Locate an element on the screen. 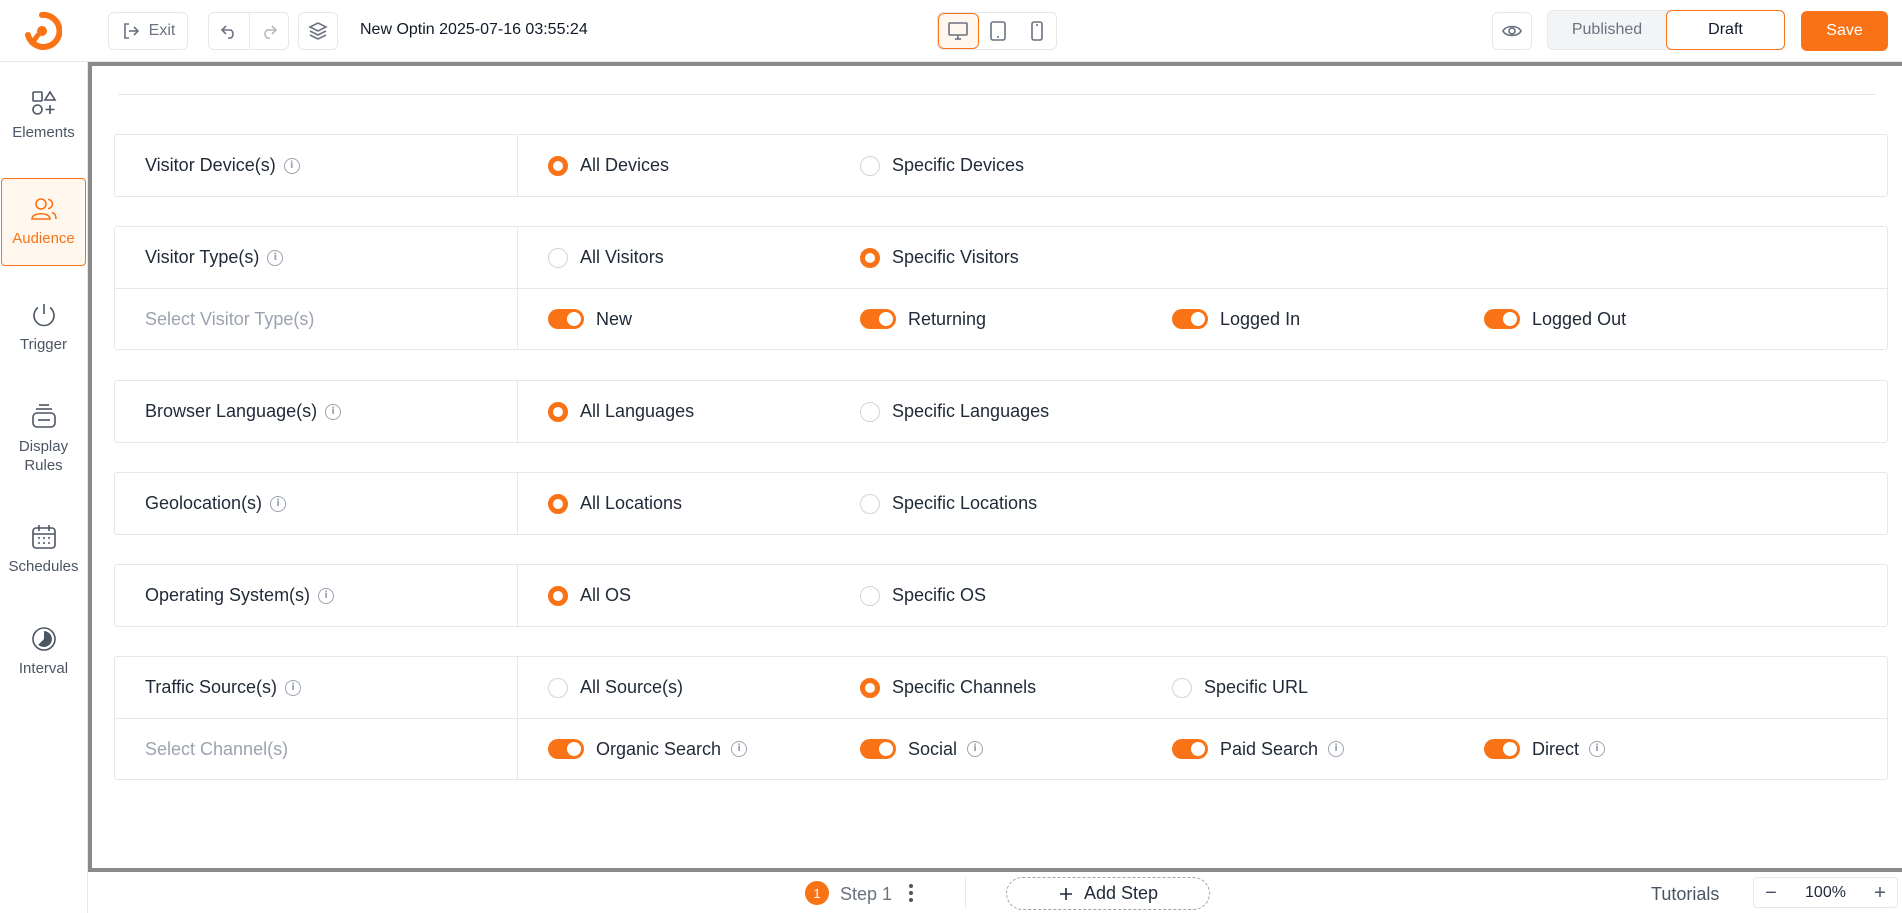 Image resolution: width=1902 pixels, height=913 pixels. history-group is located at coordinates (248, 31).